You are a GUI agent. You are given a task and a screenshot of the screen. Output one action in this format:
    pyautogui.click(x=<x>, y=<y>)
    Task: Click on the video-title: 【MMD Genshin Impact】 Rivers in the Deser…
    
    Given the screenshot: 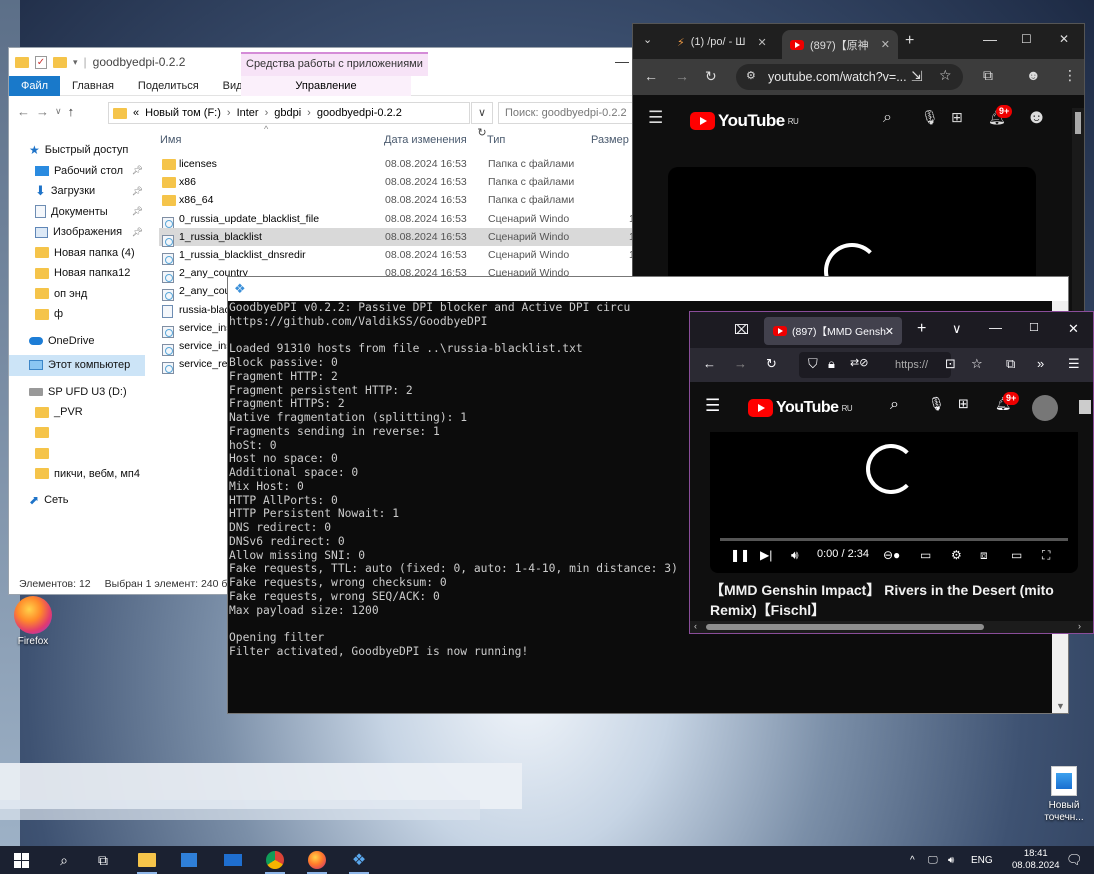 What is the action you would take?
    pyautogui.click(x=895, y=600)
    